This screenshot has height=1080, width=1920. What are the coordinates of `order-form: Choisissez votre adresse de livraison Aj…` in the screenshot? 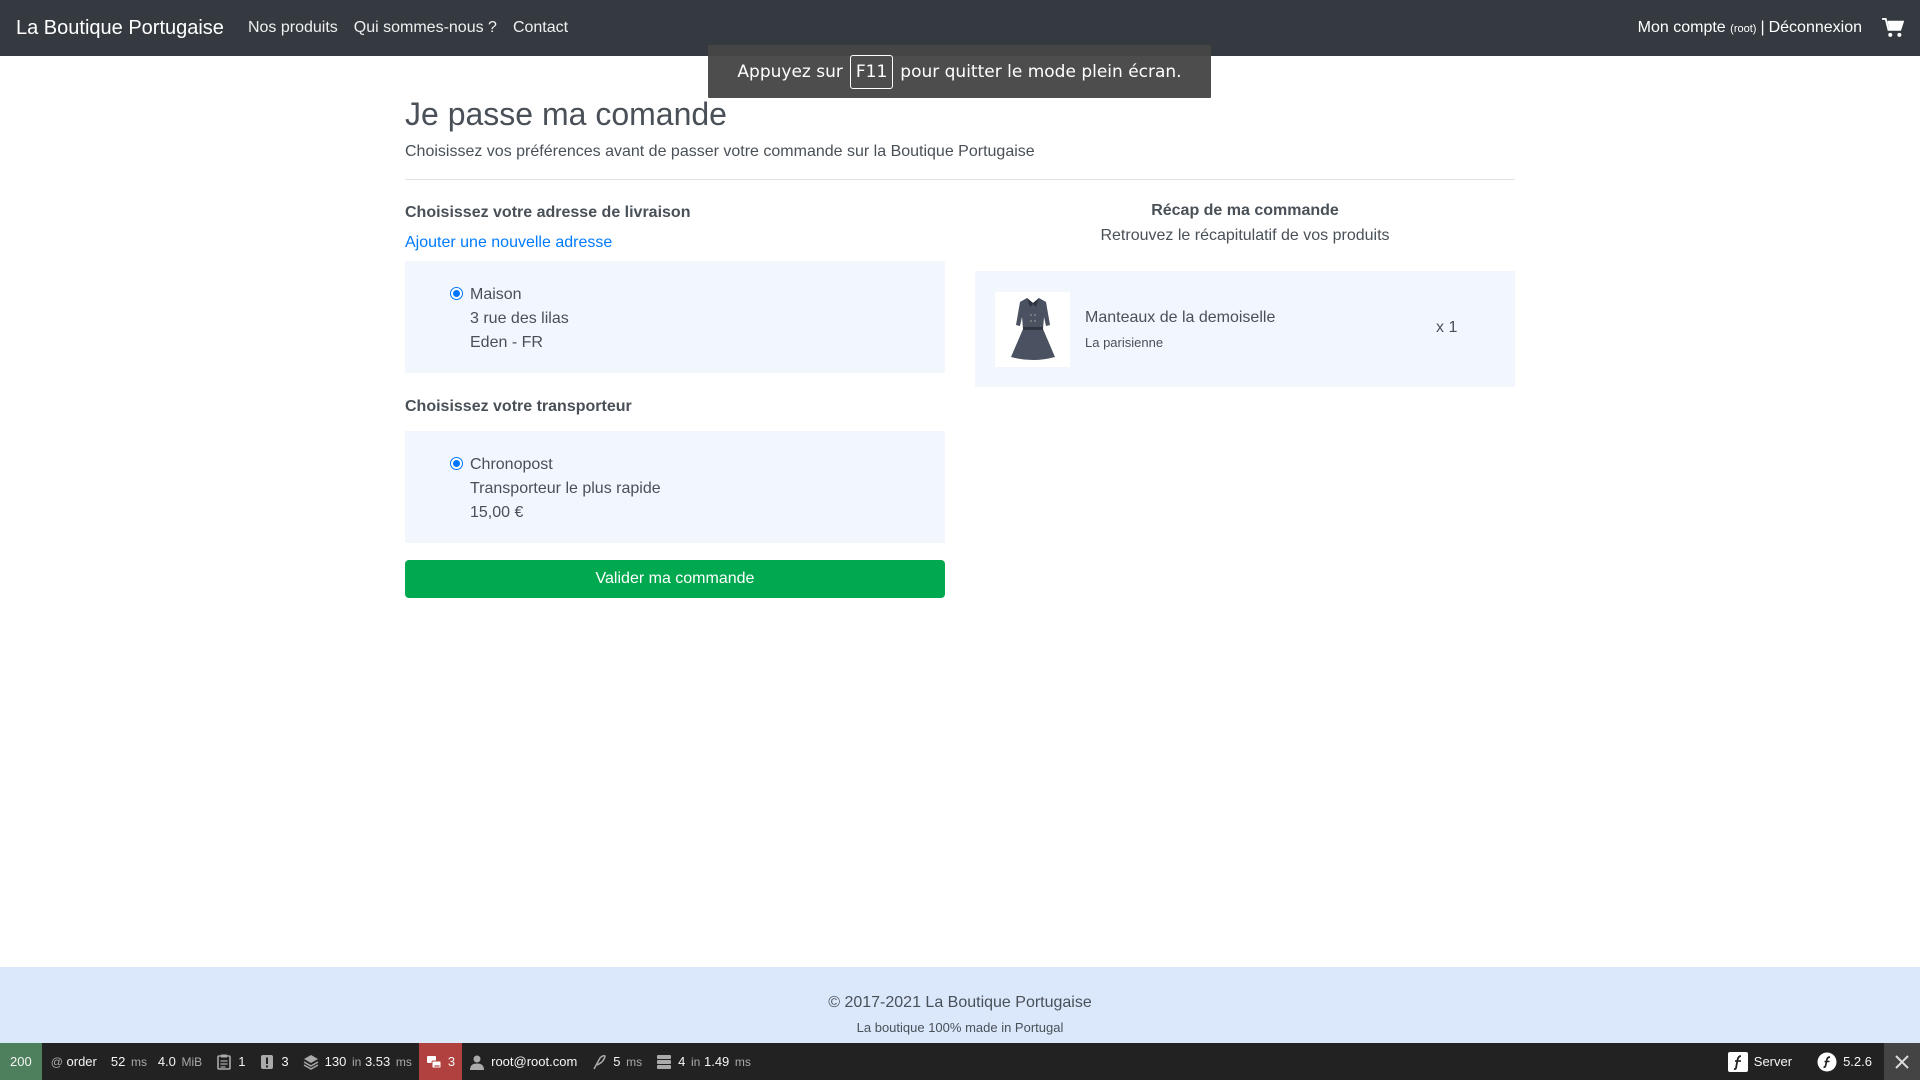 It's located at (675, 401).